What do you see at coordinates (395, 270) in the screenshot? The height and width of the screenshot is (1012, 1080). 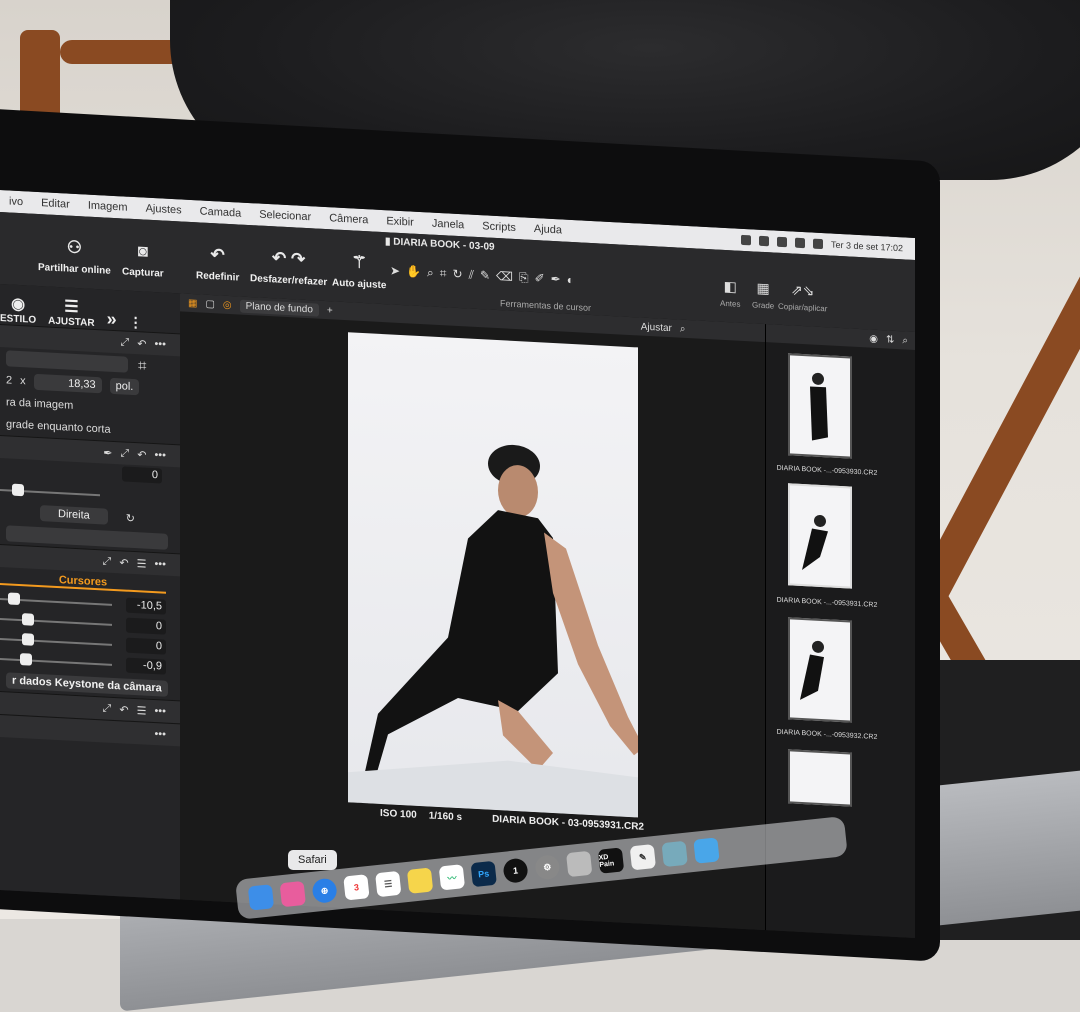 I see `pointer-tool-icon: ➤` at bounding box center [395, 270].